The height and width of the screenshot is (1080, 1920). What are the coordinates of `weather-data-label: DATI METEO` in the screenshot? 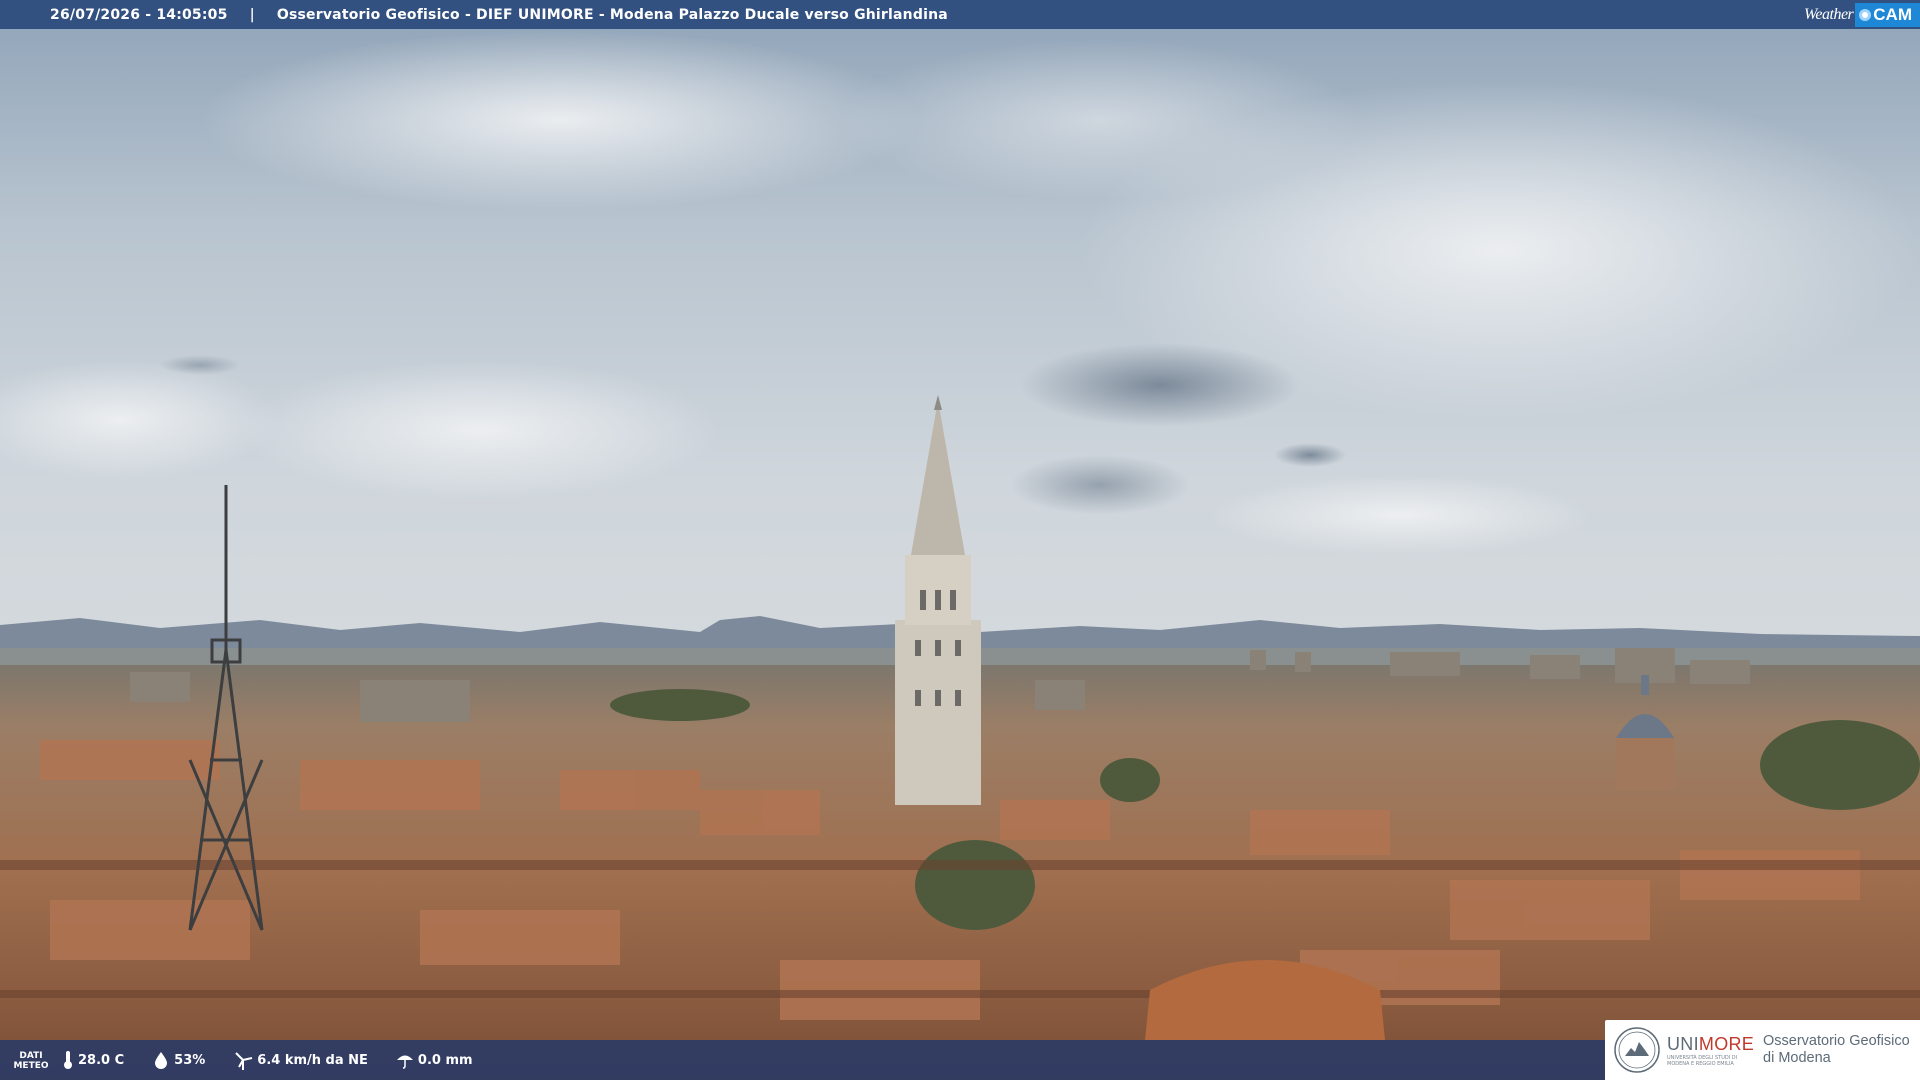 It's located at (31, 1061).